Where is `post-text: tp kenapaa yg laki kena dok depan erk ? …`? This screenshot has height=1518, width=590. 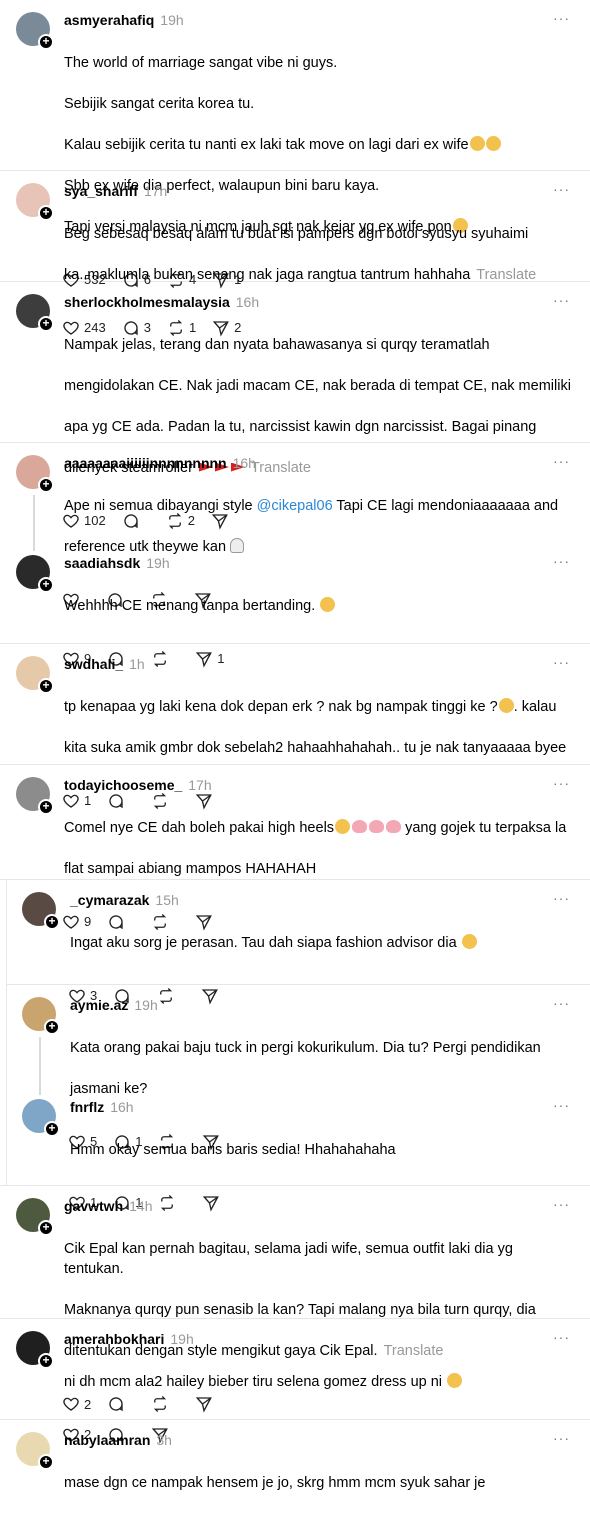 post-text: tp kenapaa yg laki kena dok depan erk ? … is located at coordinates (315, 726).